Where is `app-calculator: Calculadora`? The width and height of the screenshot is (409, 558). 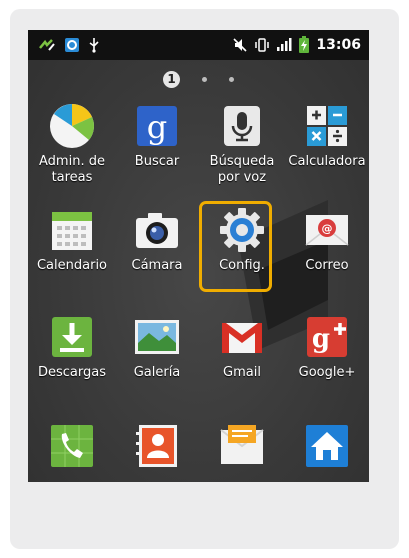
app-calculator: Calculadora is located at coordinates (326, 136).